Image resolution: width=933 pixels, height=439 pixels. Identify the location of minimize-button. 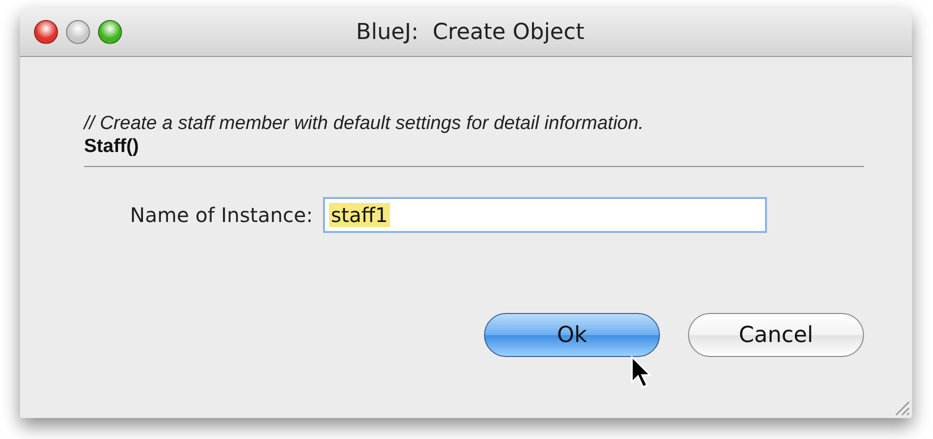
(78, 32).